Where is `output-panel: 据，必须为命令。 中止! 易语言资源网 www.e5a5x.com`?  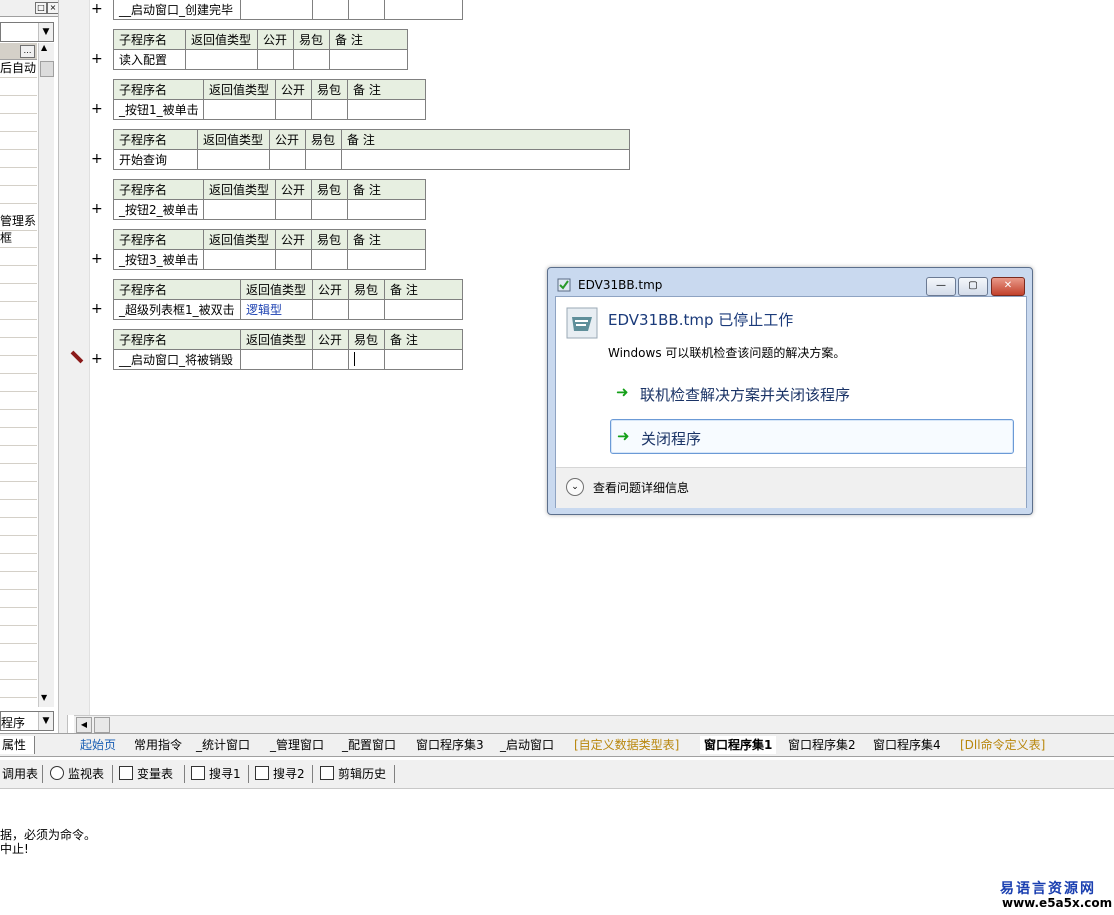
output-panel: 据，必须为命令。 中止! 易语言资源网 www.e5a5x.com is located at coordinates (557, 852).